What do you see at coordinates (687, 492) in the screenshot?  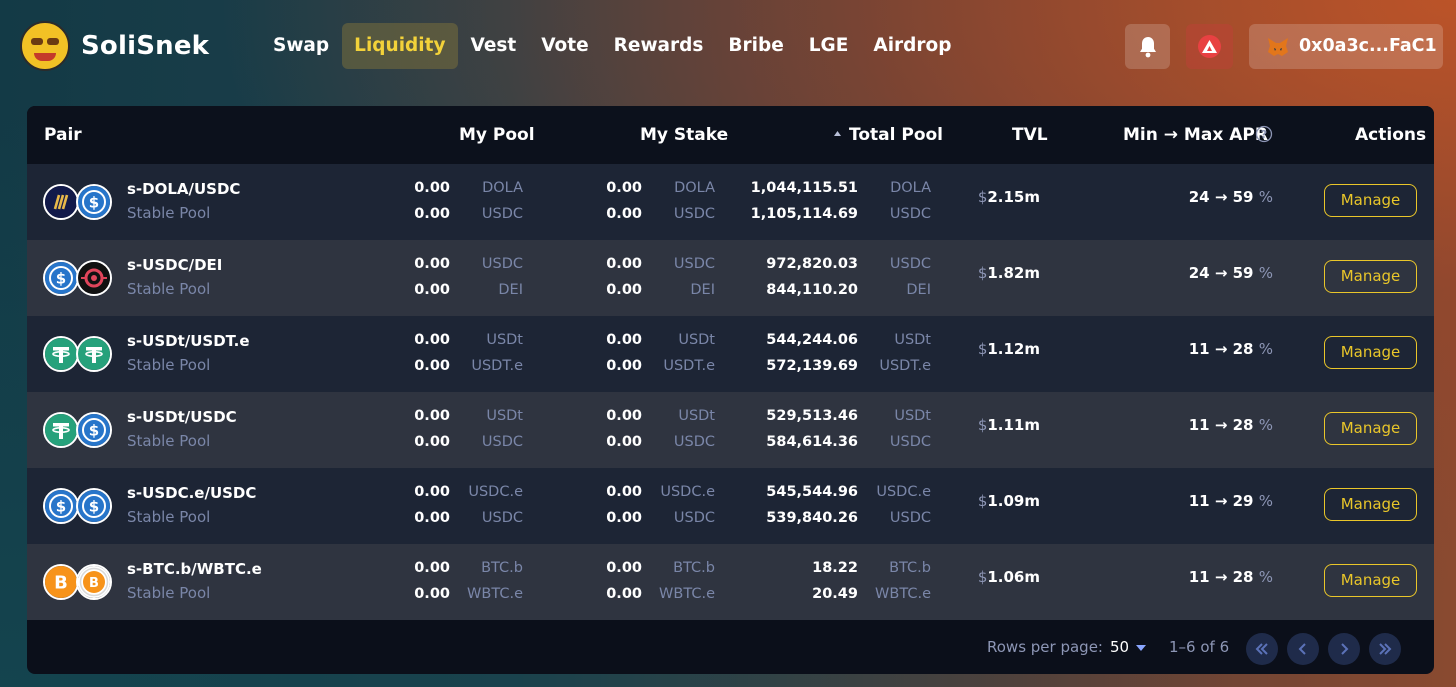 I see `my-stake-token: USDC.e` at bounding box center [687, 492].